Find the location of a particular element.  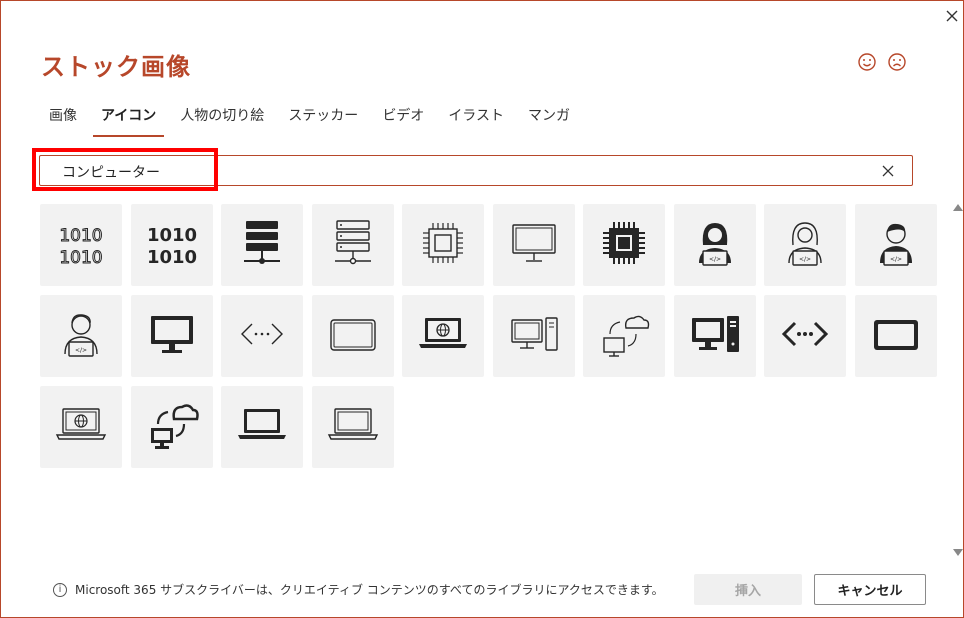

programmer-man-outline-icon: </> is located at coordinates (81, 336).